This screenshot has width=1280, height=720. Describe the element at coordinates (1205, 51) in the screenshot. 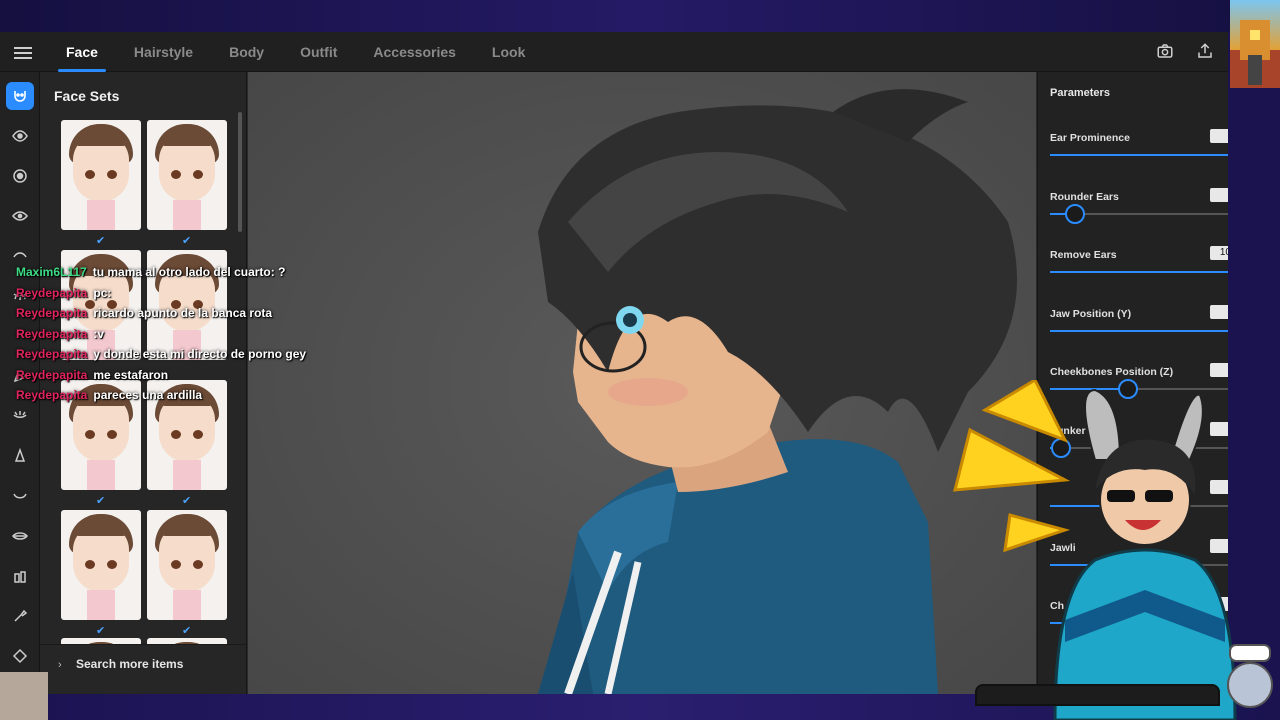

I see `share-icon` at that location.